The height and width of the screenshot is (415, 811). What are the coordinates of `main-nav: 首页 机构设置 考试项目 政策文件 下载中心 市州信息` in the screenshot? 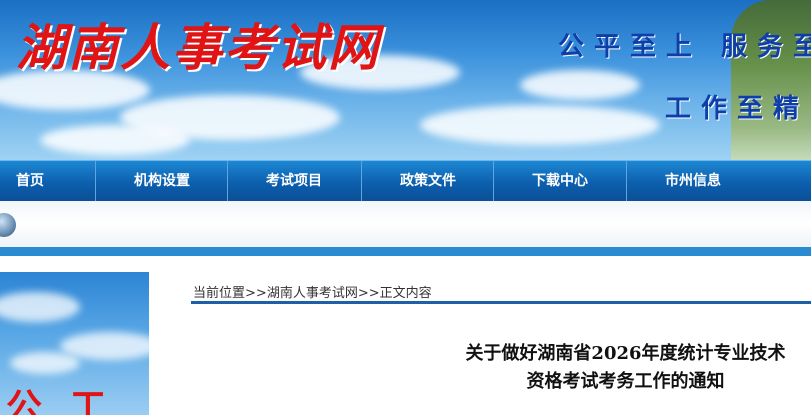 It's located at (405, 180).